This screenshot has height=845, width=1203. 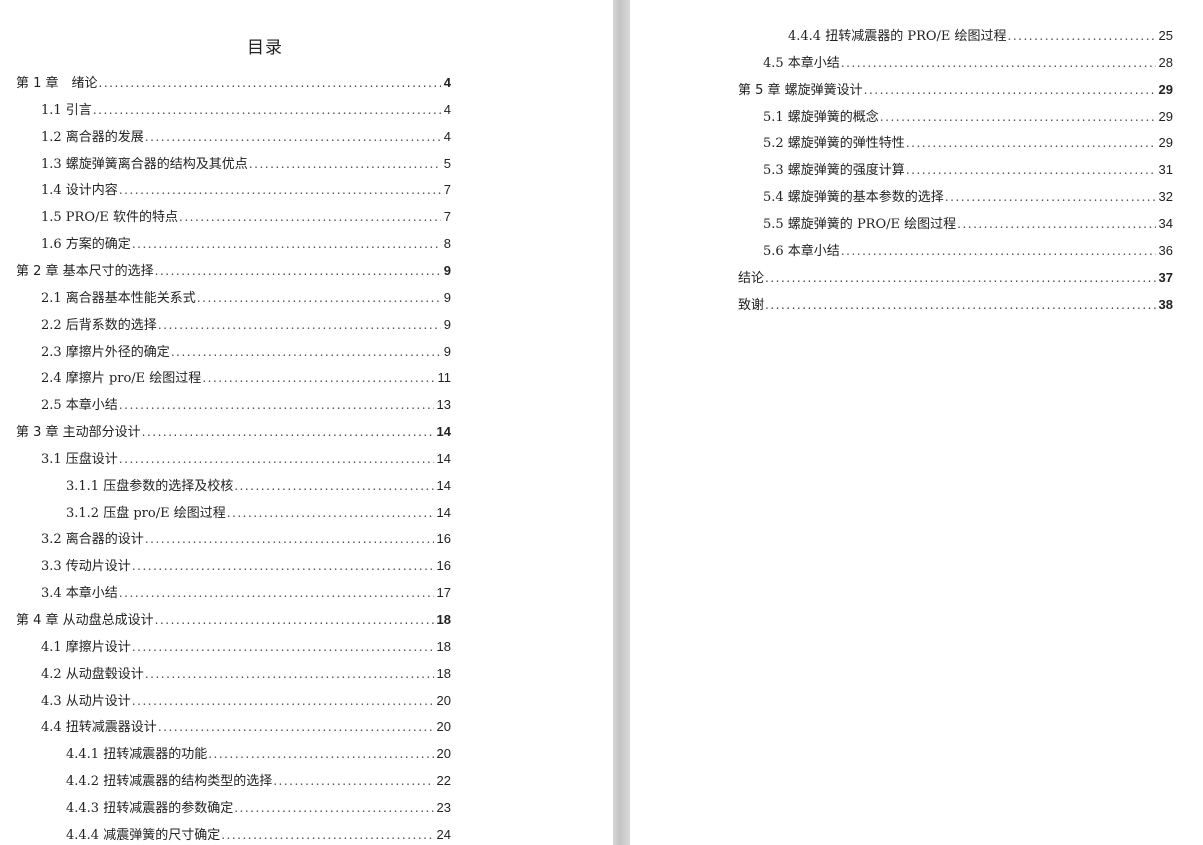 I want to click on toc-entry-label: 1.6 方案的确定, so click(x=86, y=245).